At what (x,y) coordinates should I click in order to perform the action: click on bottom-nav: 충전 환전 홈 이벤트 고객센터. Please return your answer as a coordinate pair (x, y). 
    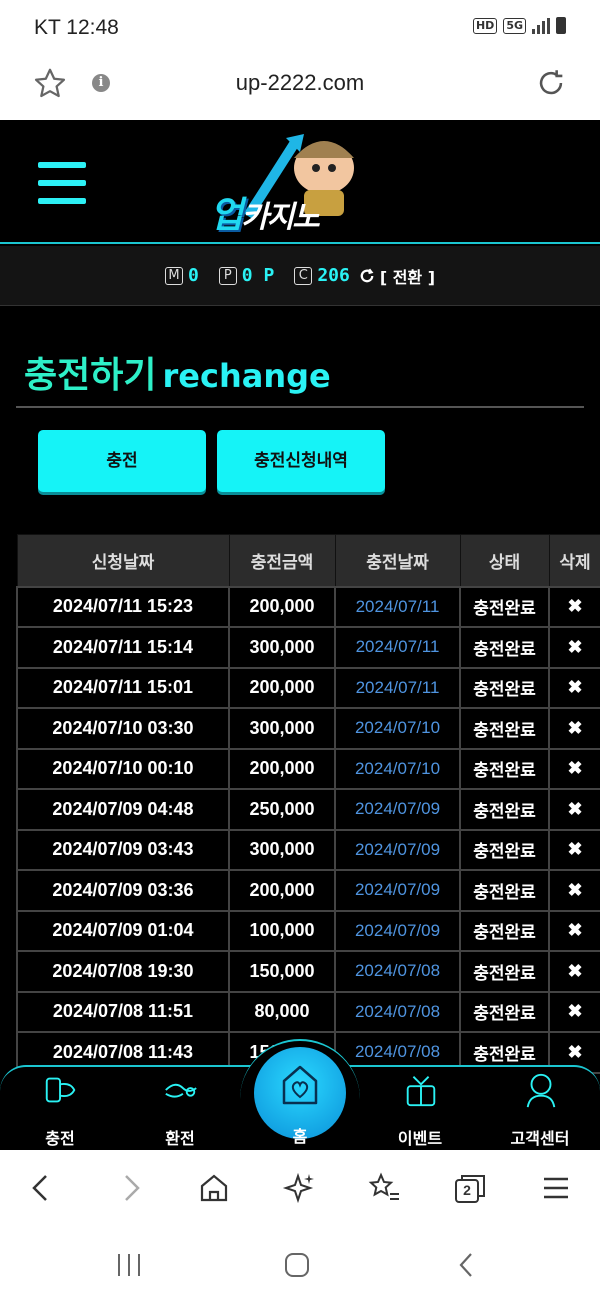
    Looking at the image, I should click on (300, 1094).